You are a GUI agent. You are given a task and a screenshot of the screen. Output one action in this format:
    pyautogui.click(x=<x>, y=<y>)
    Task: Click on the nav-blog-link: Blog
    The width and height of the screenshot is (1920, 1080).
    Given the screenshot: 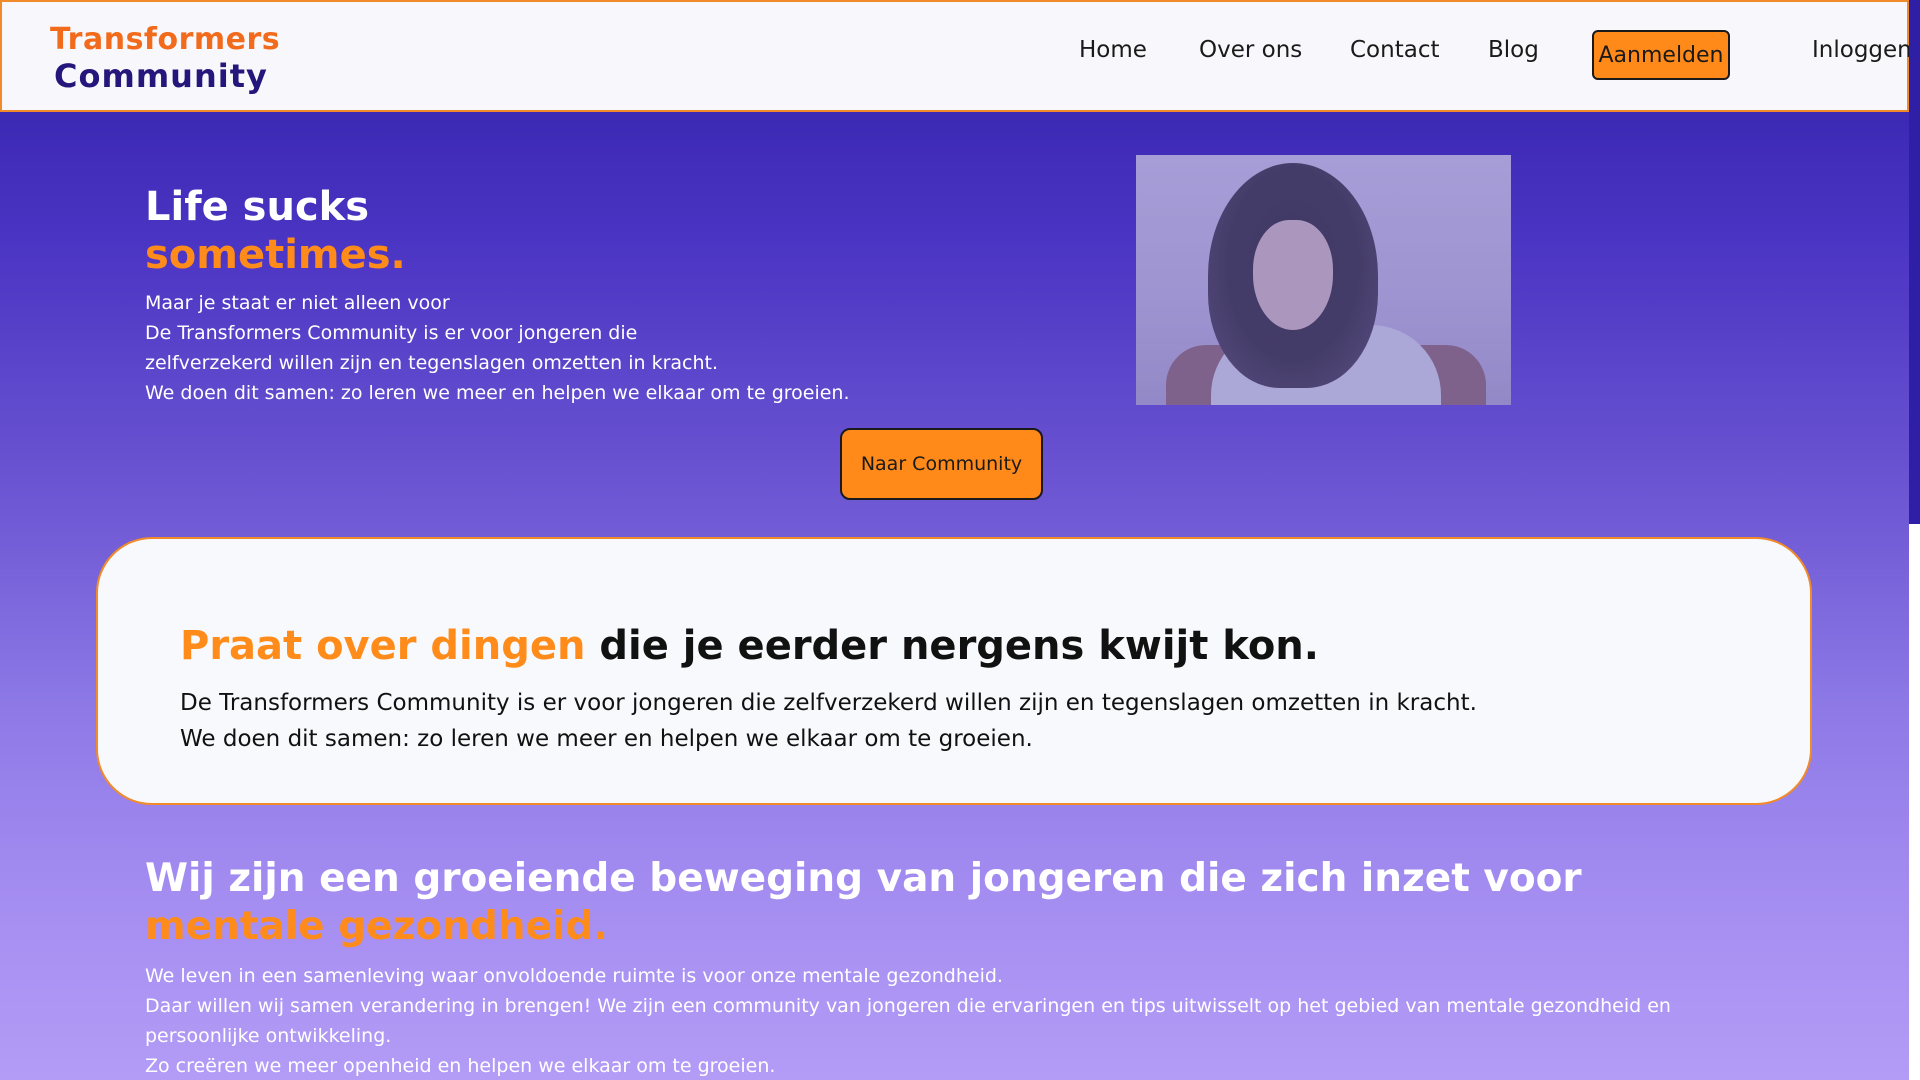 What is the action you would take?
    pyautogui.click(x=1513, y=50)
    